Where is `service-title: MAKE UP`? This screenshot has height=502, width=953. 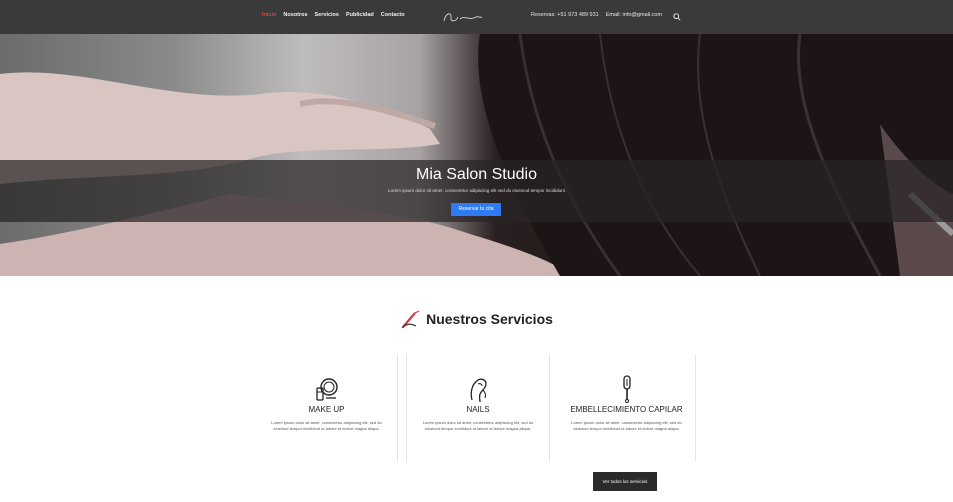 service-title: MAKE UP is located at coordinates (326, 409).